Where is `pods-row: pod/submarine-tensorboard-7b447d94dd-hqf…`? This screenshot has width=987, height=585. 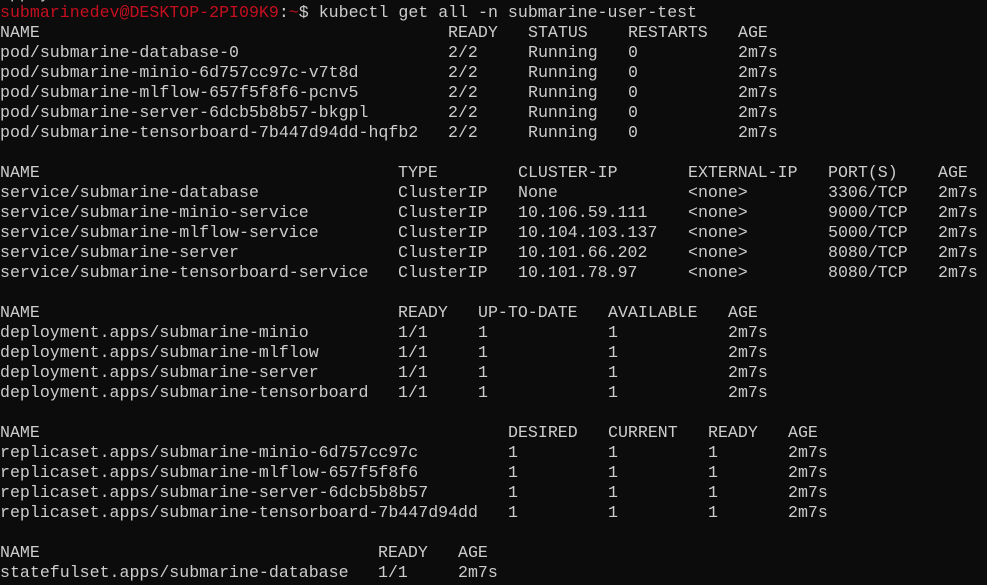 pods-row: pod/submarine-tensorboard-7b447d94dd-hqf… is located at coordinates (389, 133).